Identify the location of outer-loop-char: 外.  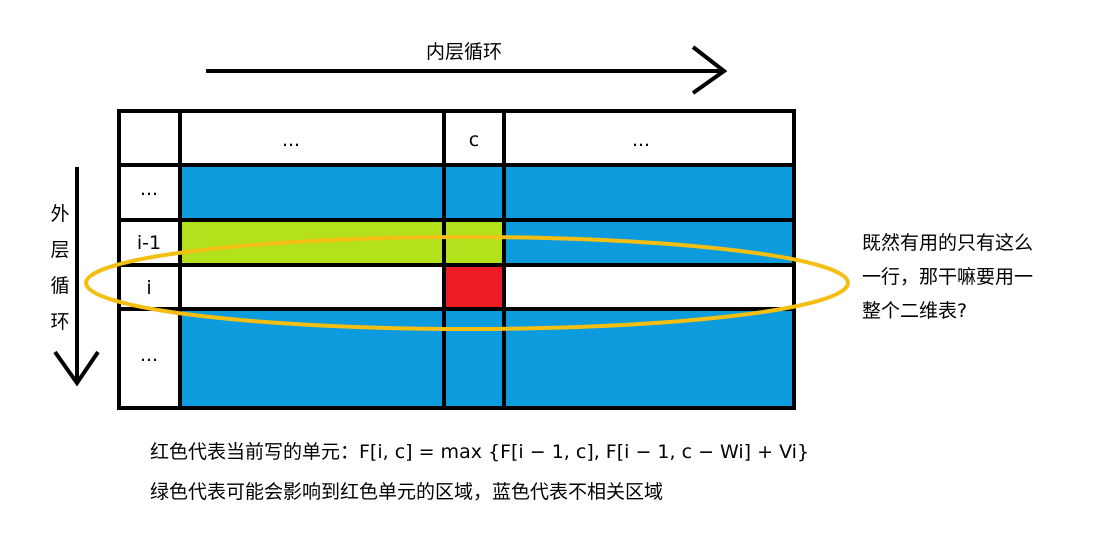
(59, 214).